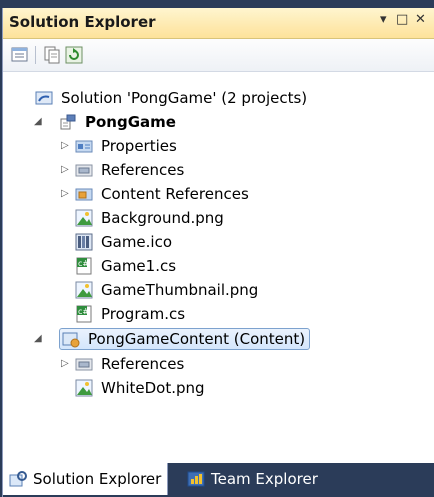 The image size is (434, 497). I want to click on solution-explorer-icon, so click(18, 479).